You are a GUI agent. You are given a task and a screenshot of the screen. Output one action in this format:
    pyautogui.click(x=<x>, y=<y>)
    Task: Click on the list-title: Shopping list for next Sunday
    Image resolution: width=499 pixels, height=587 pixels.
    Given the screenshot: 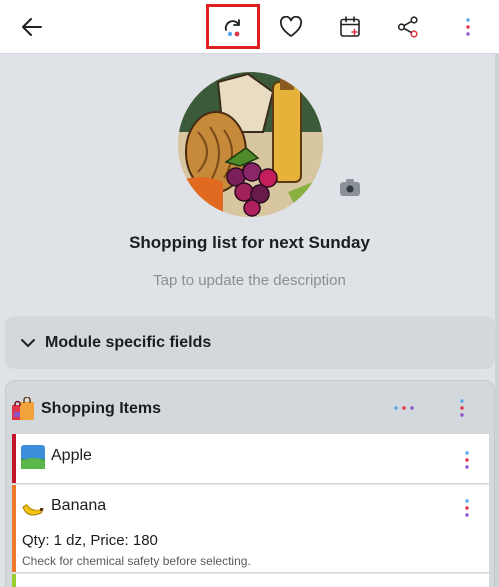 What is the action you would take?
    pyautogui.click(x=249, y=243)
    